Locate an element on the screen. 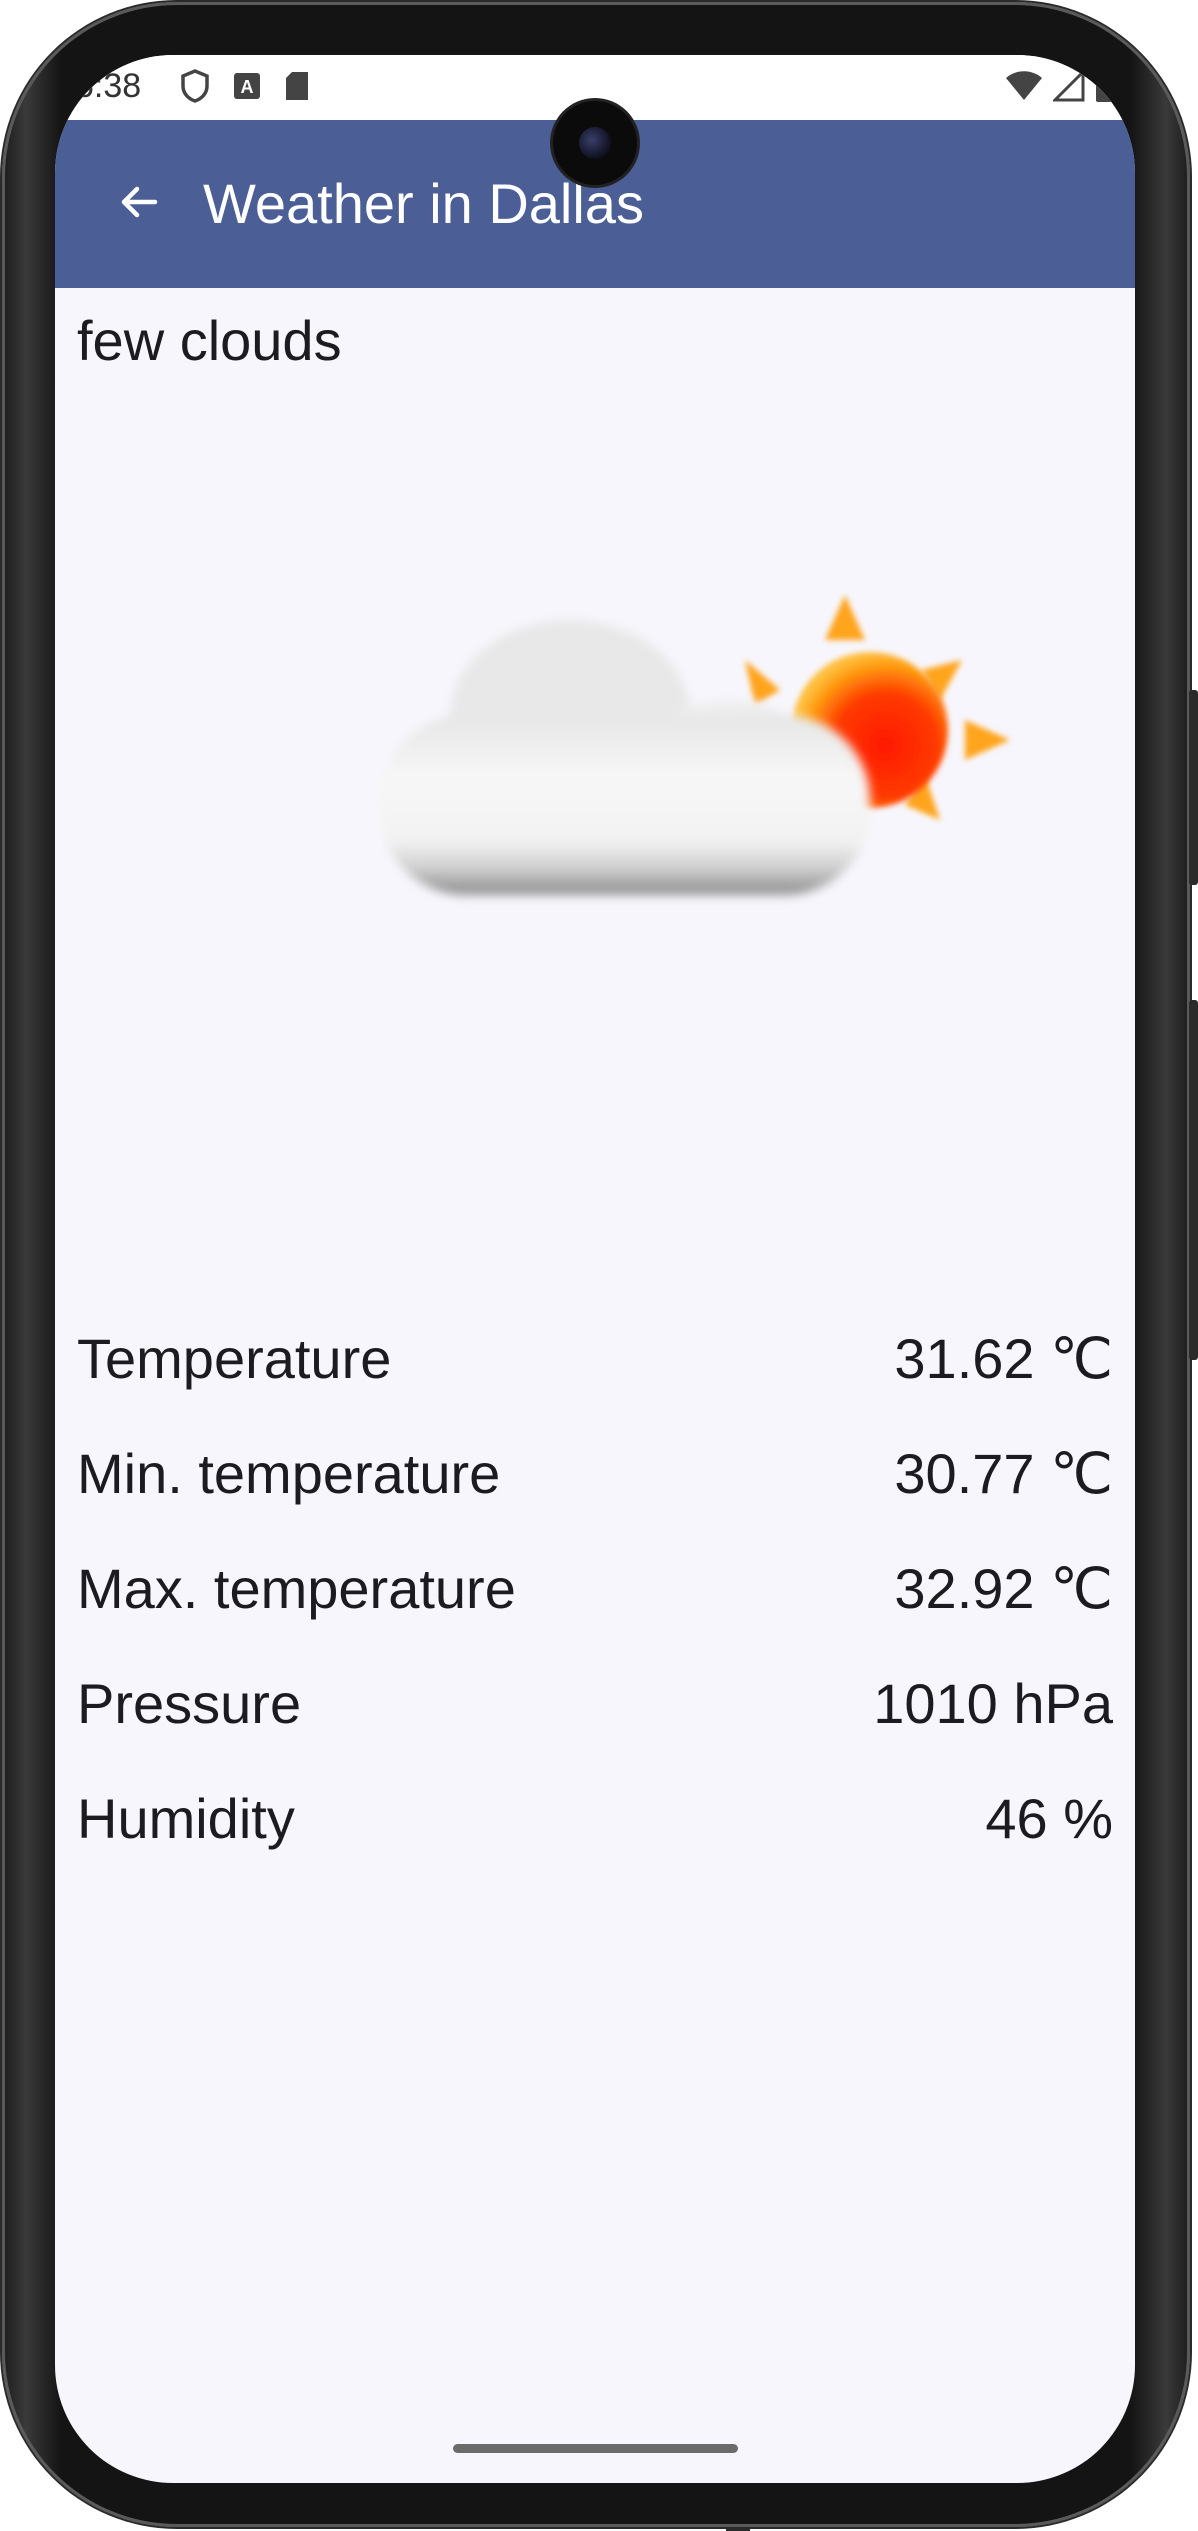 This screenshot has height=2531, width=1198. detail-row-min-temperature: Min. temperature 30.77 ℃ is located at coordinates (595, 1473).